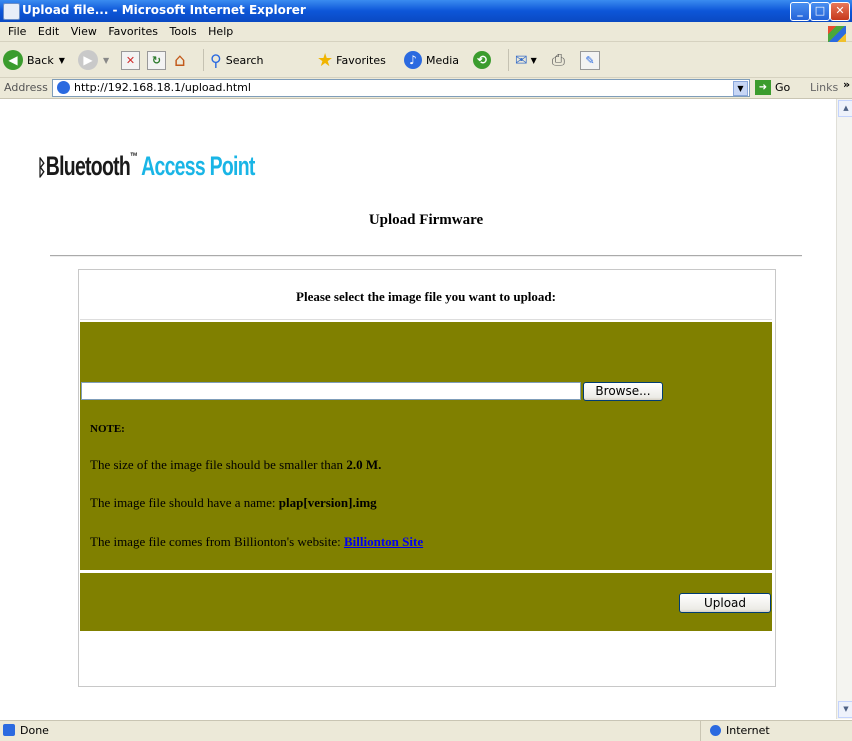 The image size is (852, 741). Describe the element at coordinates (361, 60) in the screenshot. I see `favorites-label: Favorites` at that location.